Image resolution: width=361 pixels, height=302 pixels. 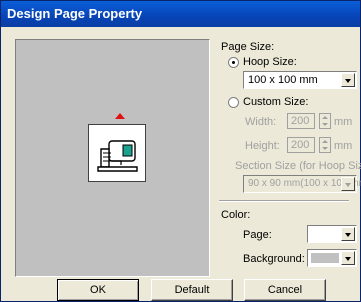 I want to click on title-bar: Design Page Property, so click(x=180, y=14).